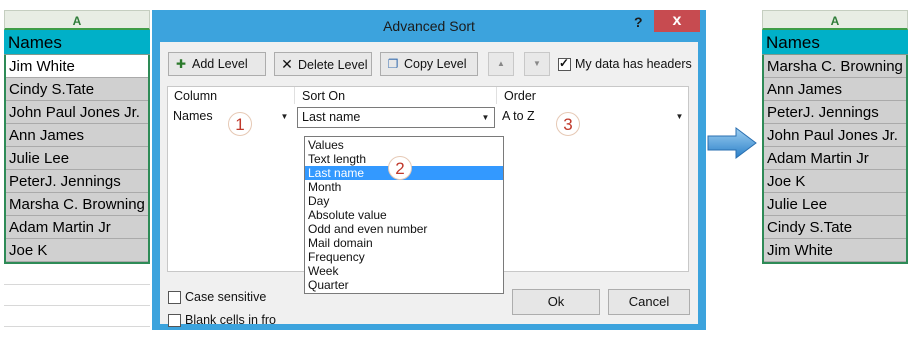 The image size is (914, 346). Describe the element at coordinates (220, 64) in the screenshot. I see `add-level-label: Add Level` at that location.